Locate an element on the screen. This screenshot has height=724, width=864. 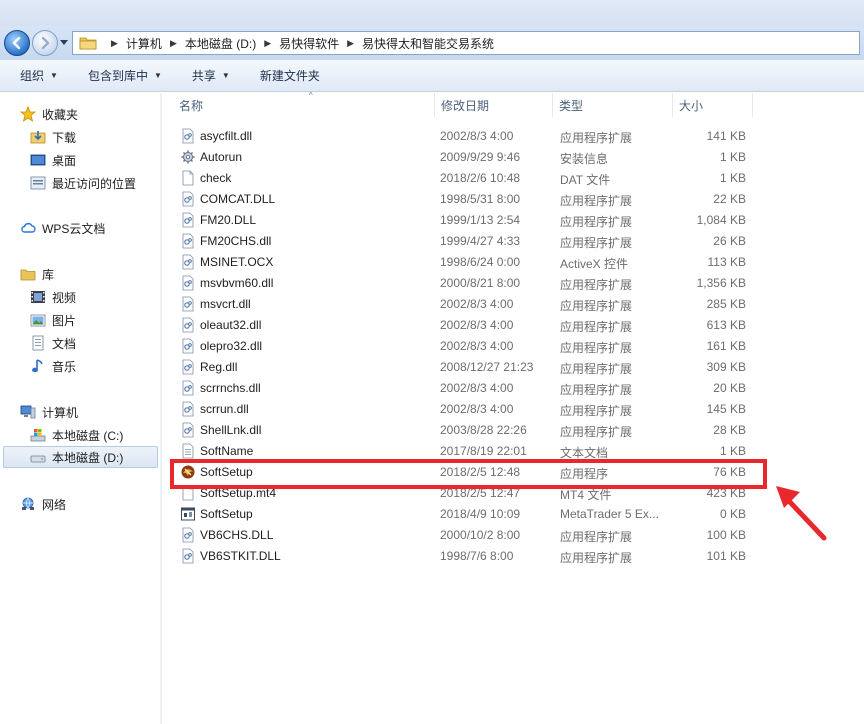
file-name: SoftSetup is located at coordinates (226, 514).